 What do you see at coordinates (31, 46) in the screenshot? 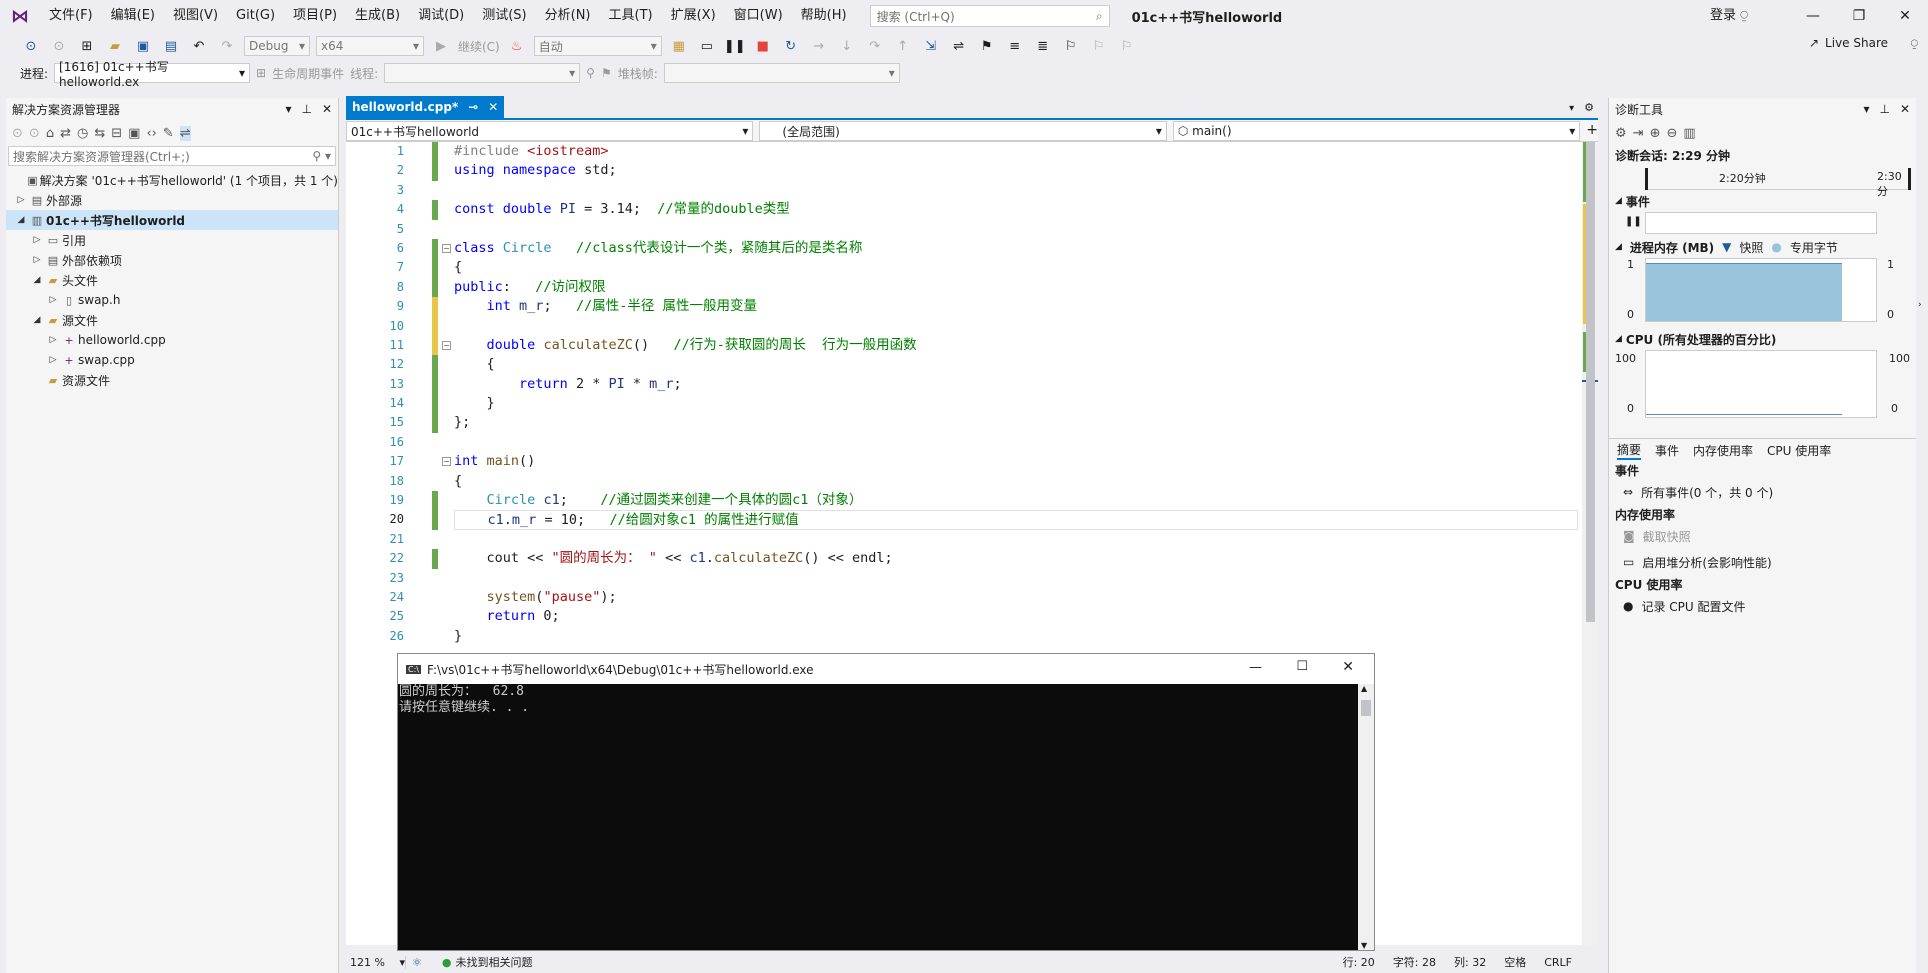
I see `back-icon: ⊙` at bounding box center [31, 46].